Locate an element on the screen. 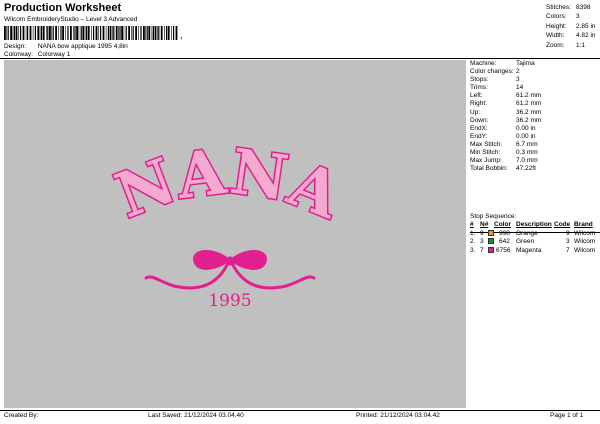  stat-row: Stitches: 8398 is located at coordinates (568, 7).